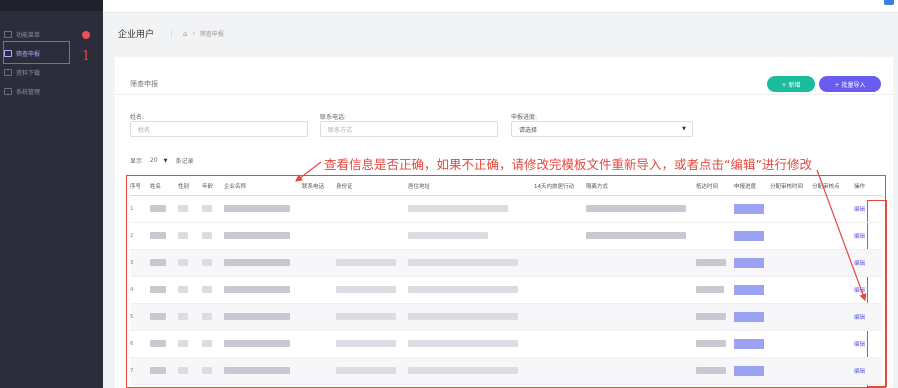  What do you see at coordinates (140, 290) in the screenshot?
I see `row-number: 4` at bounding box center [140, 290].